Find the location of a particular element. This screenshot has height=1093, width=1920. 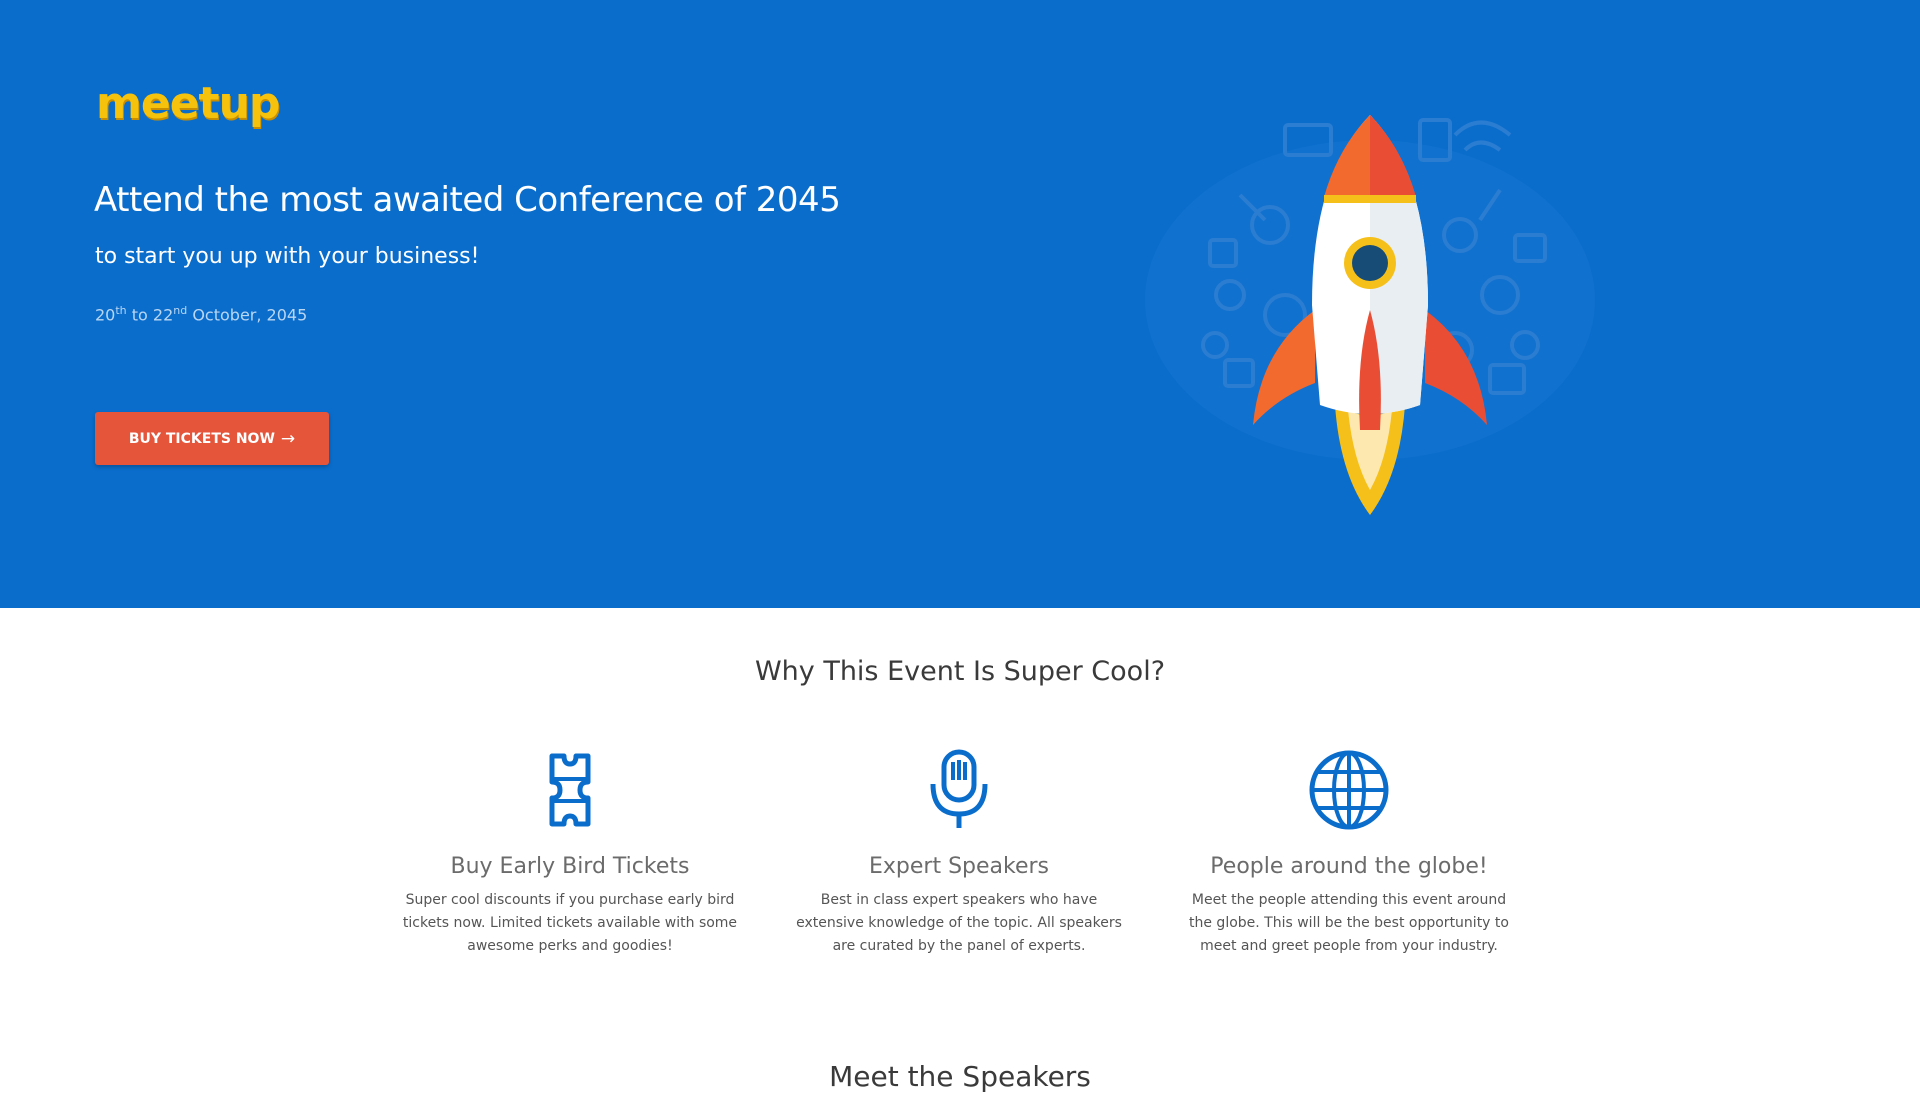

date-end-suffix: nd is located at coordinates (180, 310).